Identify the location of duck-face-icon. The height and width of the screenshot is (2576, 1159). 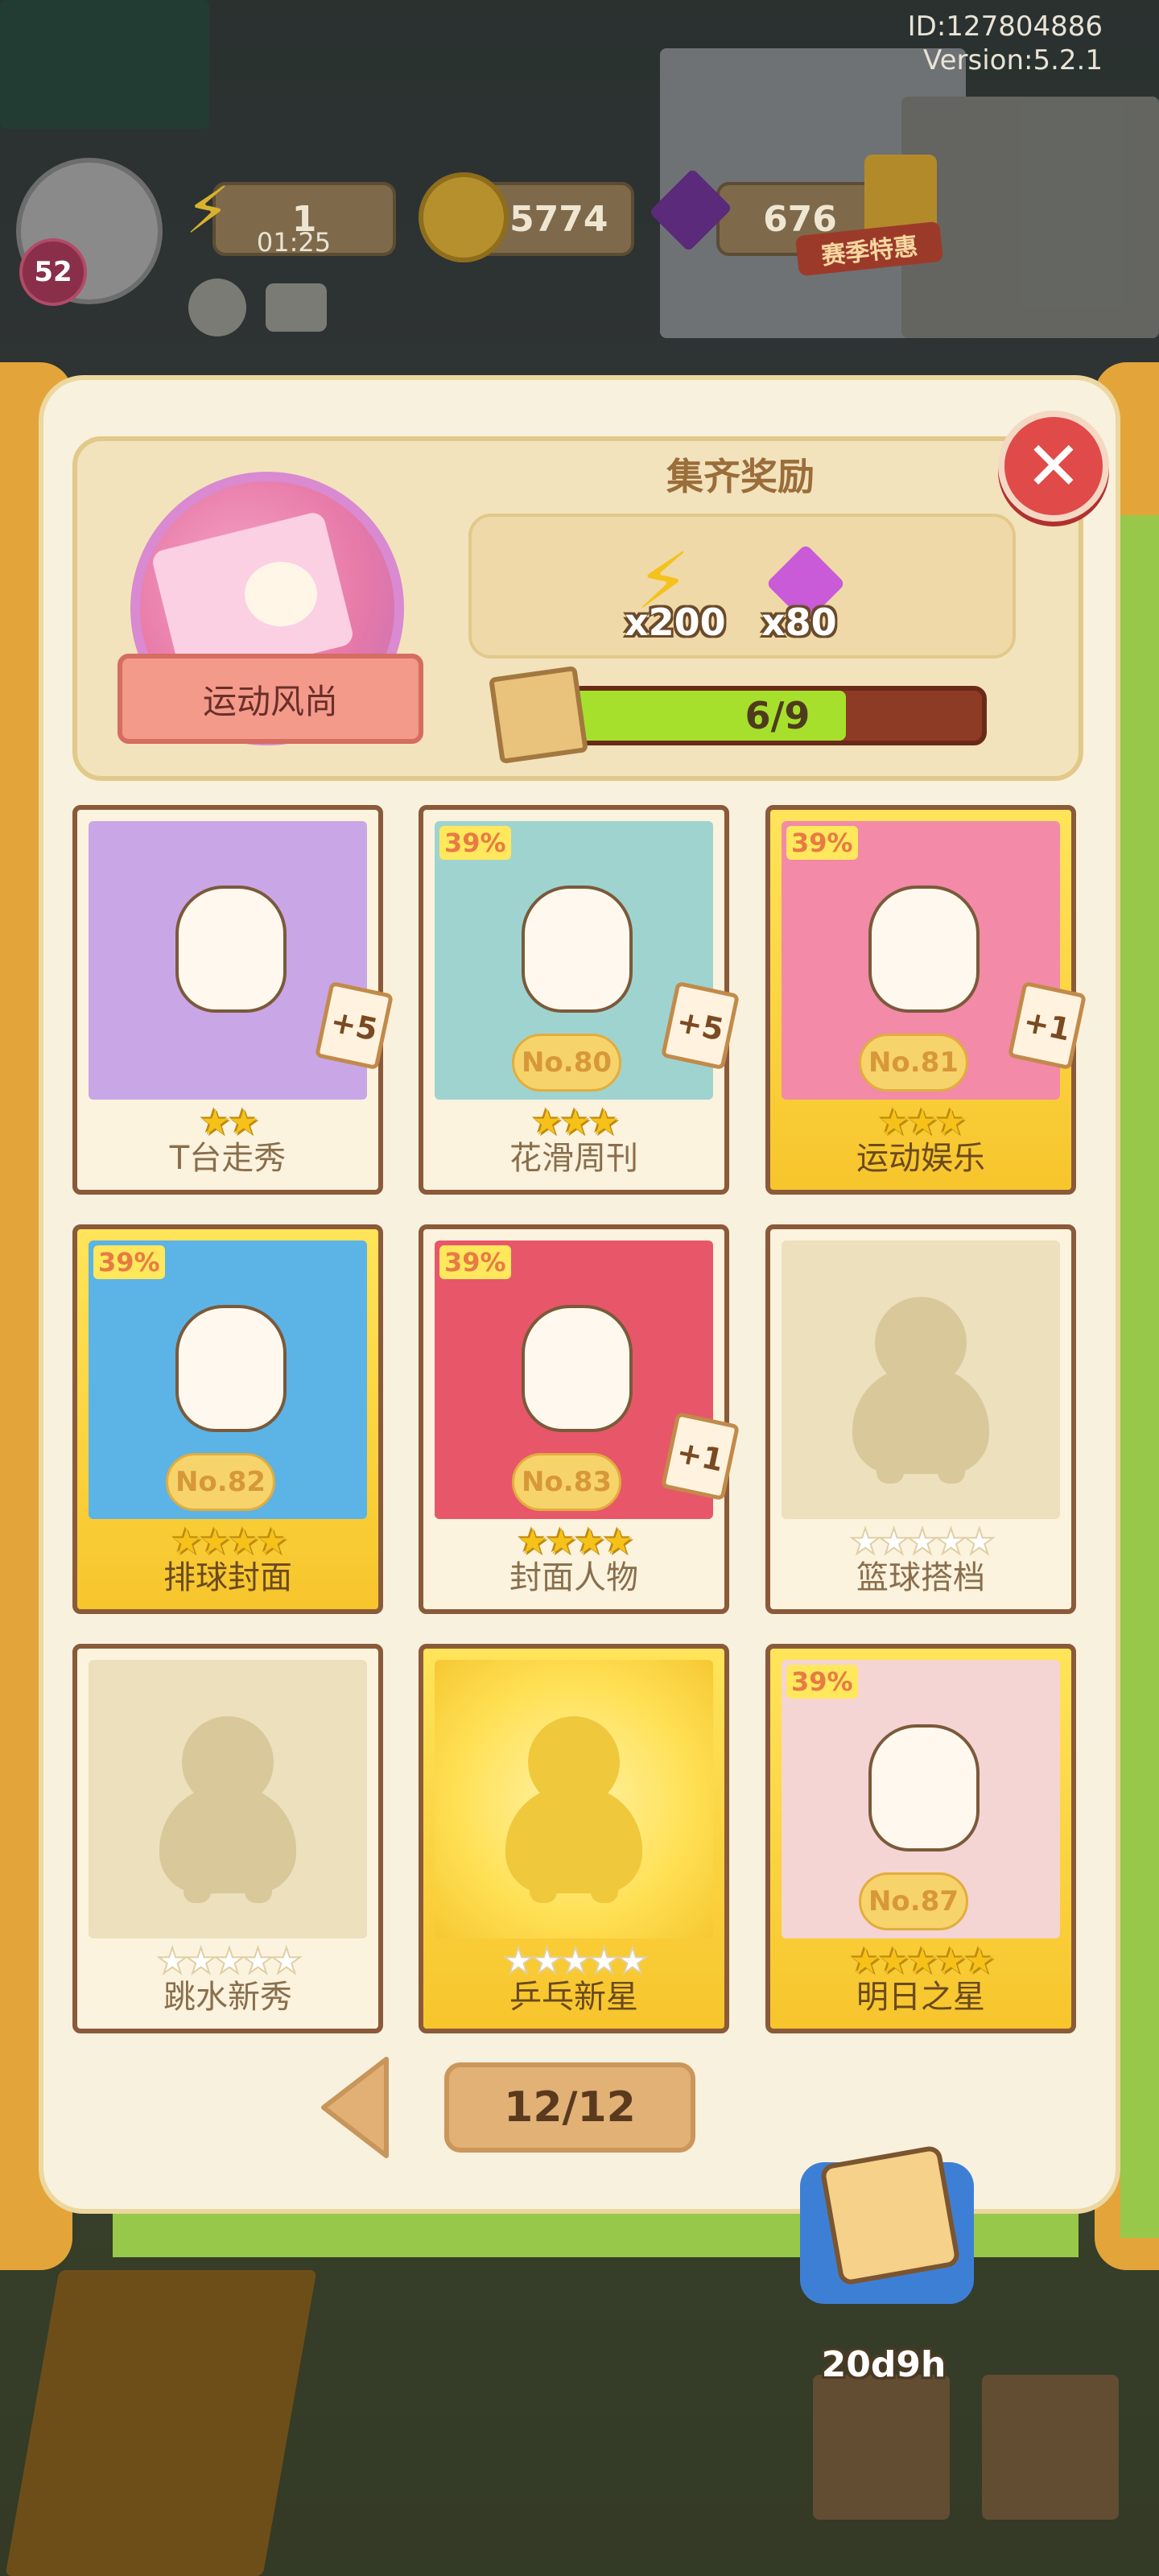
(281, 594).